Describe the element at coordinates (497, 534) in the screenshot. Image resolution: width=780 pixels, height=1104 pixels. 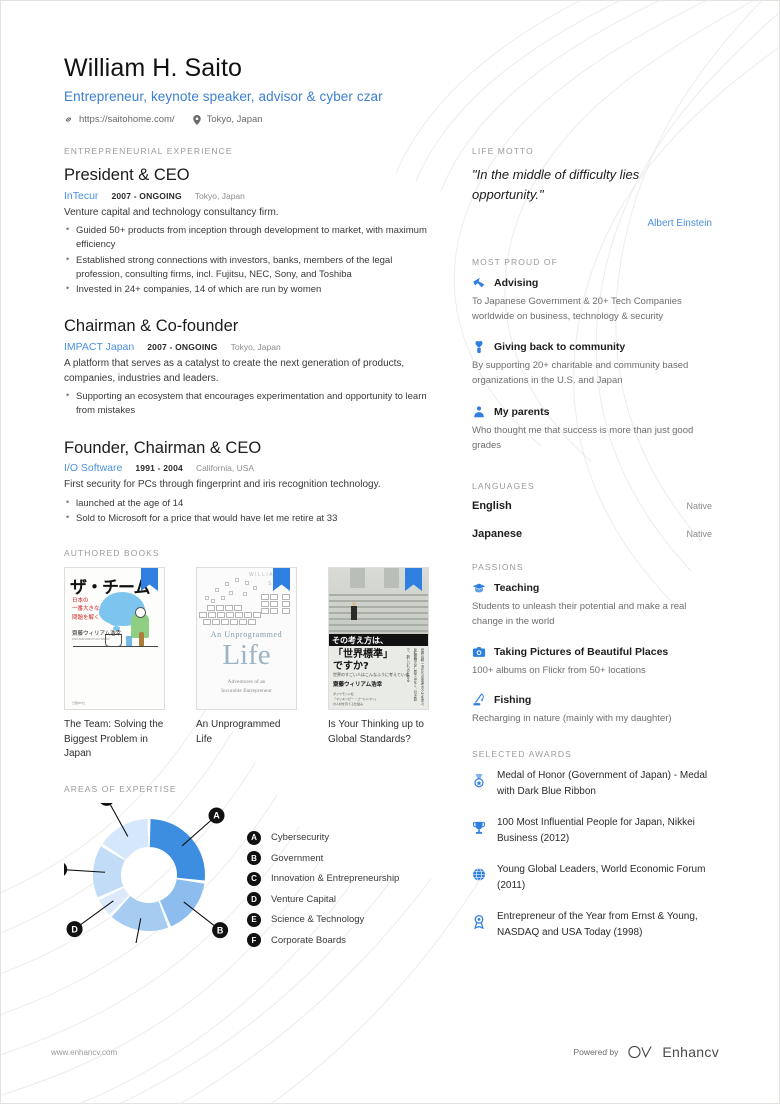
I see `language-name: Japanese` at that location.